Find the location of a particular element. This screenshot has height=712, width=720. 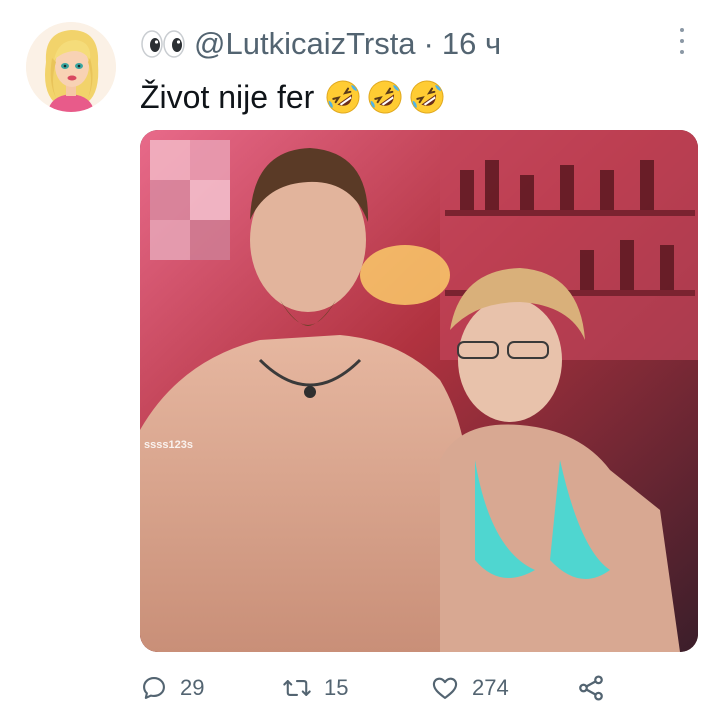

share-button is located at coordinates (591, 688).